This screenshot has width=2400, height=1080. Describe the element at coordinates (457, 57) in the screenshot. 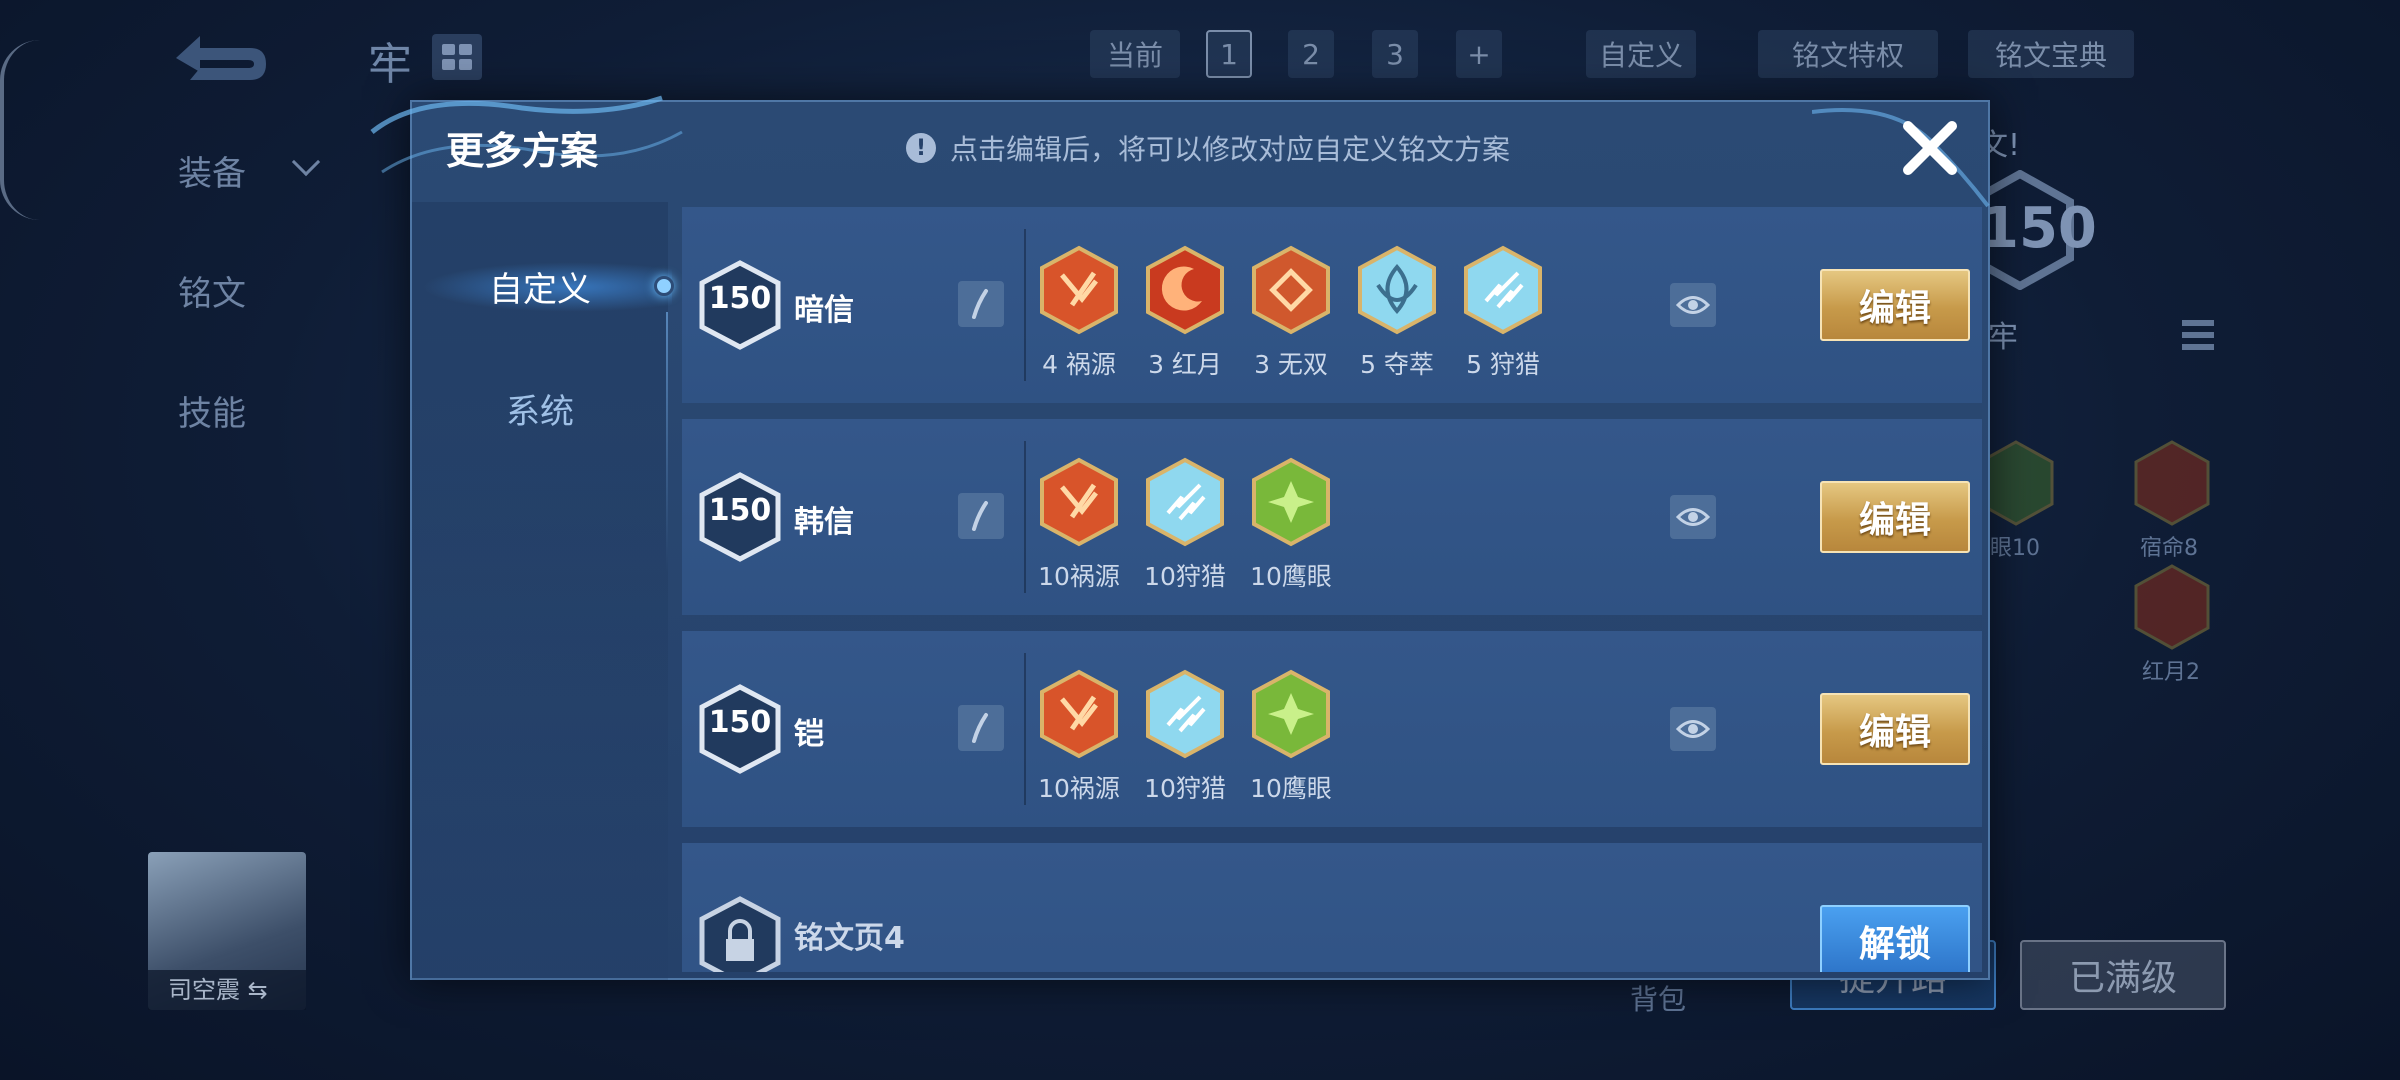

I see `grid-icon` at that location.